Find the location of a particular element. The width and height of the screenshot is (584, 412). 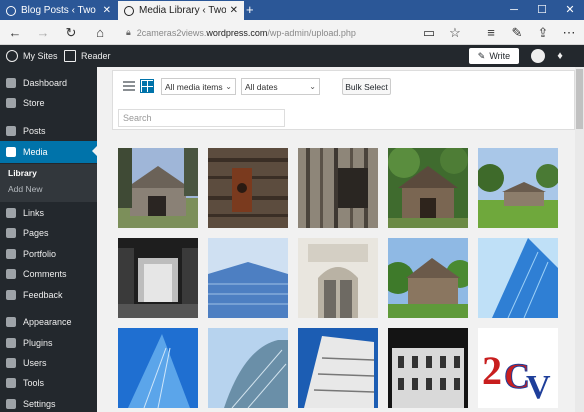

tab-label: Blog Posts ‹ Two Cameras is located at coordinates (60, 10).